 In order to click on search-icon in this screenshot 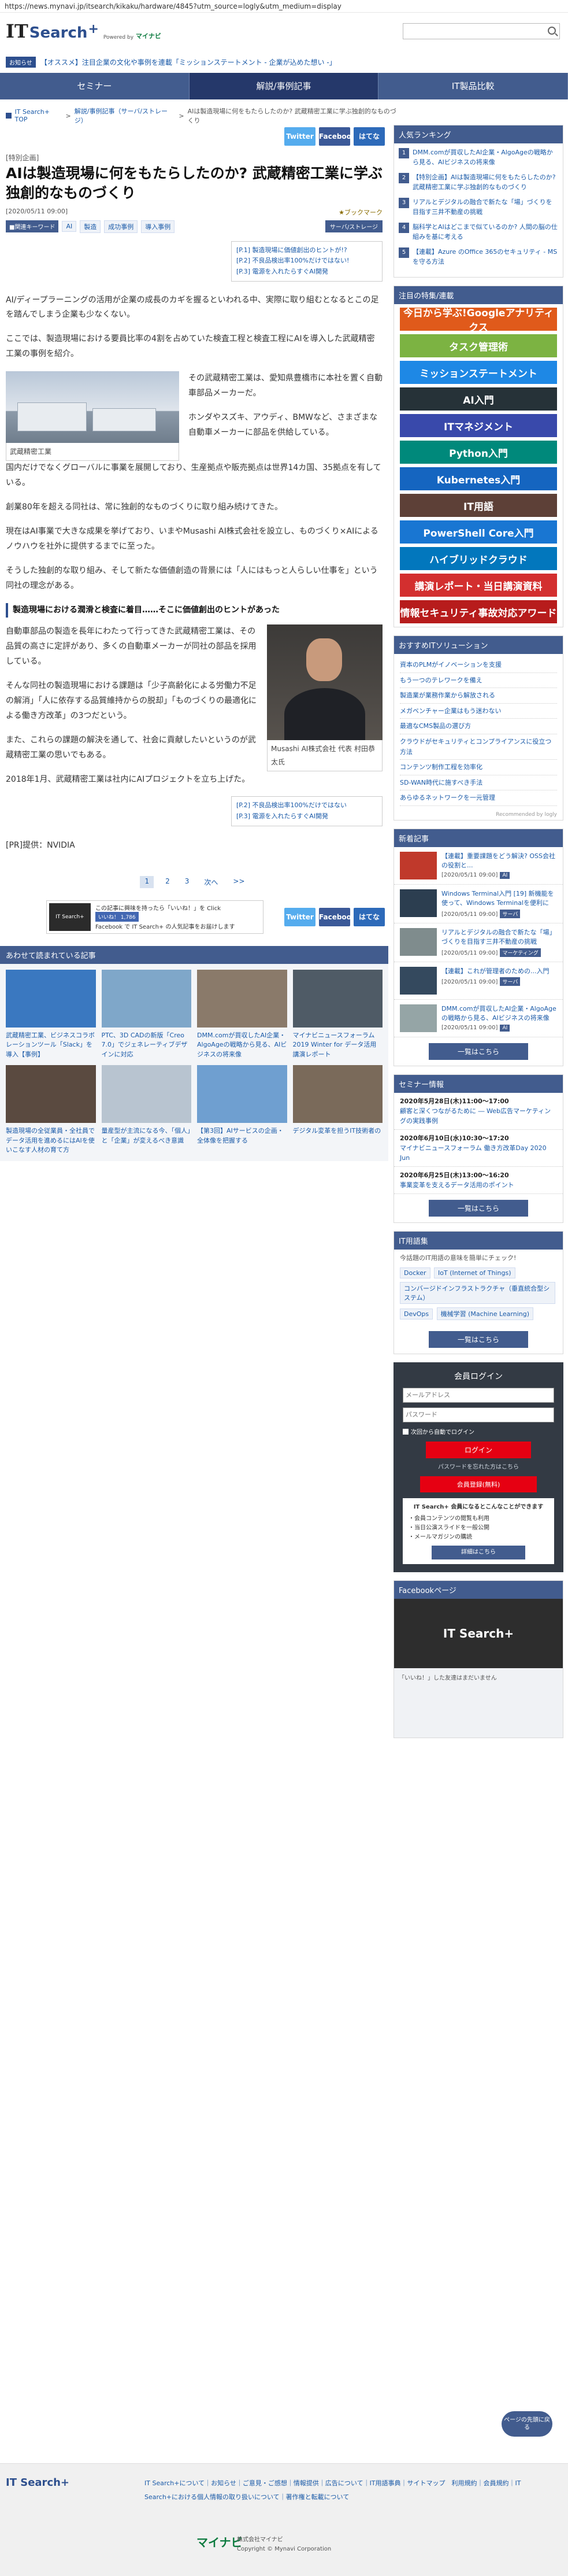, I will do `click(552, 31)`.